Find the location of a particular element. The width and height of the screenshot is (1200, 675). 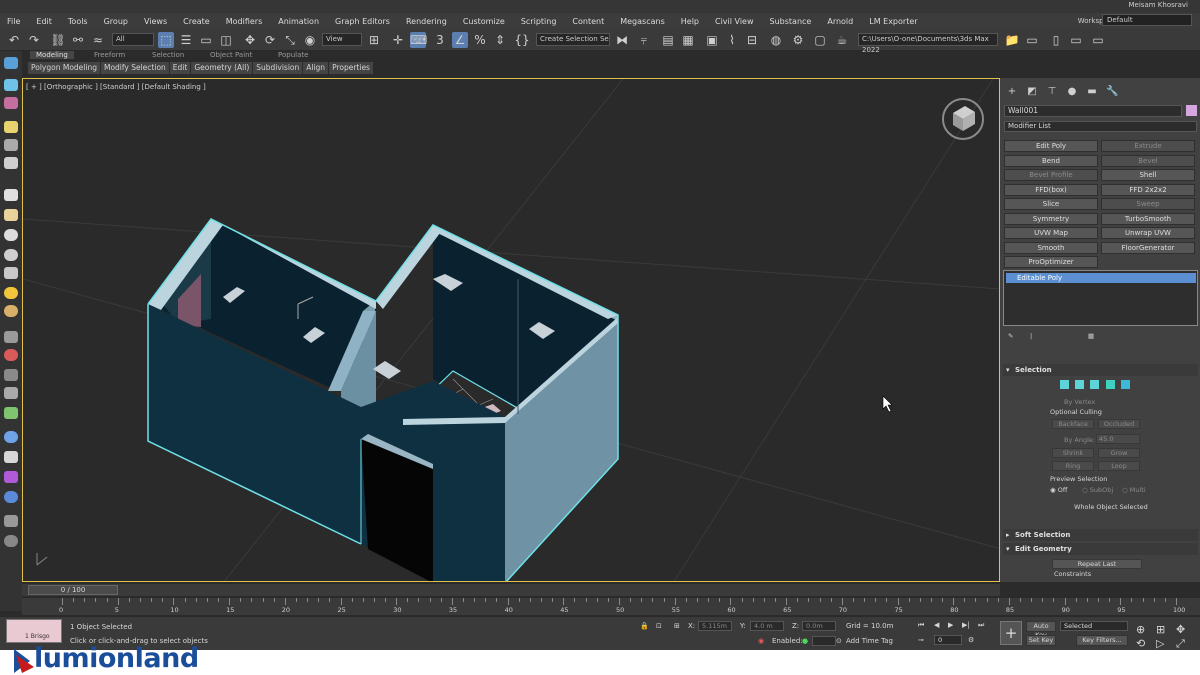

scale-icon: ⤡ is located at coordinates (290, 40).